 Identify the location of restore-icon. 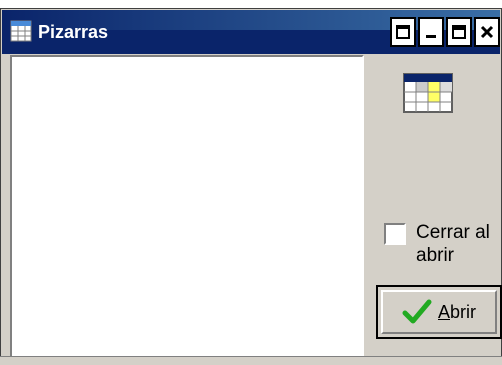
(403, 32).